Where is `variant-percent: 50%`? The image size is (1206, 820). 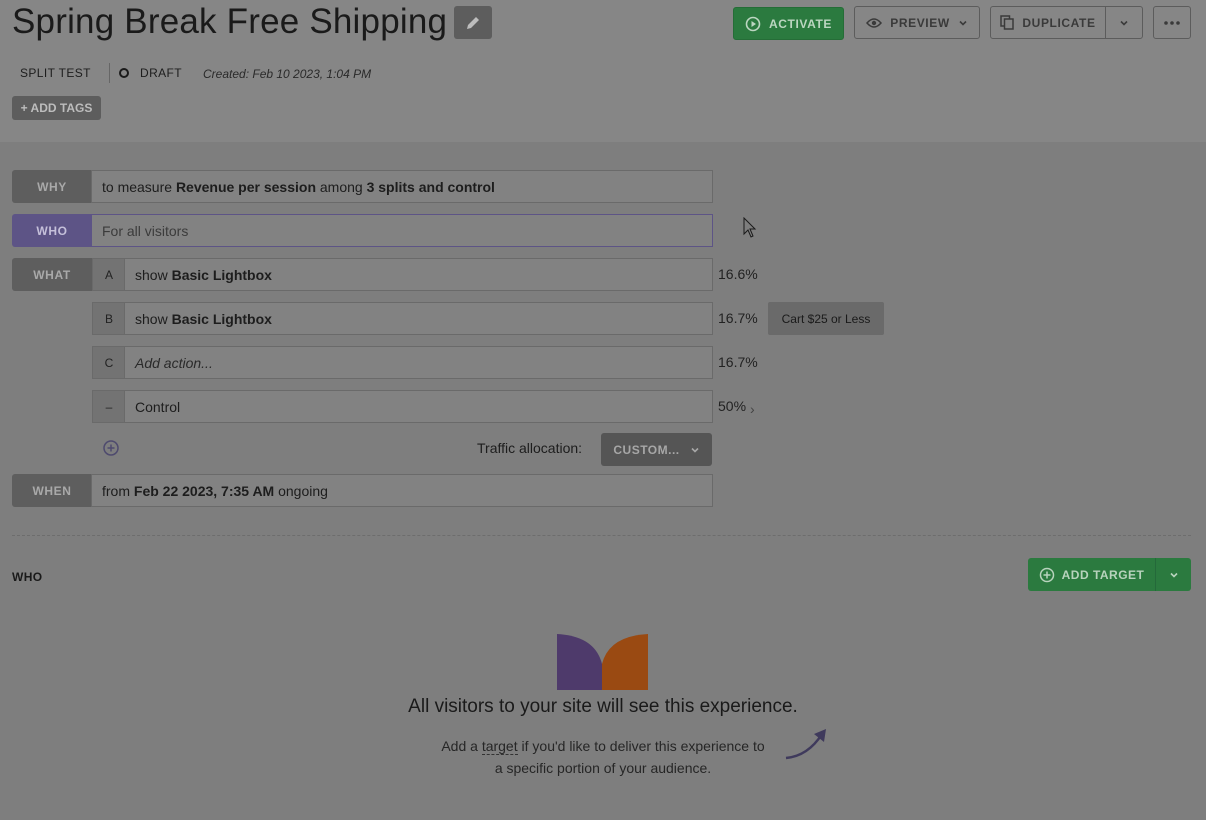
variant-percent: 50% is located at coordinates (732, 406).